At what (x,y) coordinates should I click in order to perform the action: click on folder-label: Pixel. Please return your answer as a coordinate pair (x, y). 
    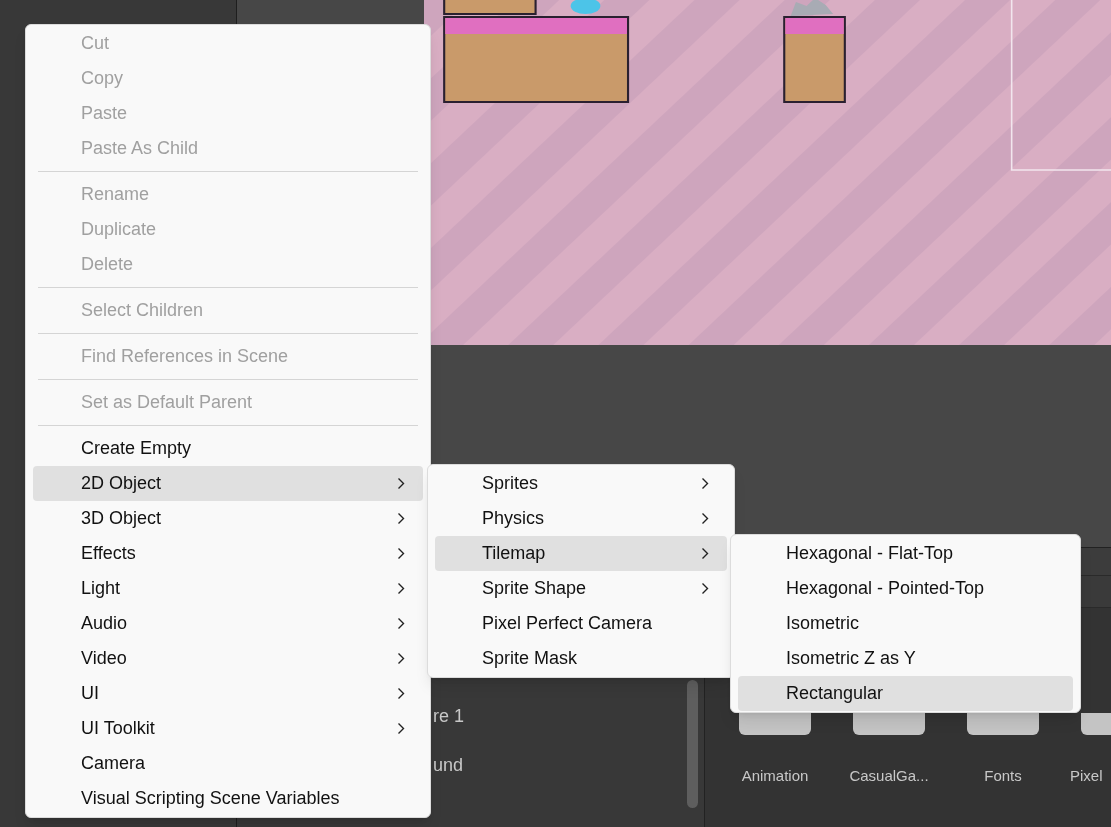
    Looking at the image, I should click on (1086, 776).